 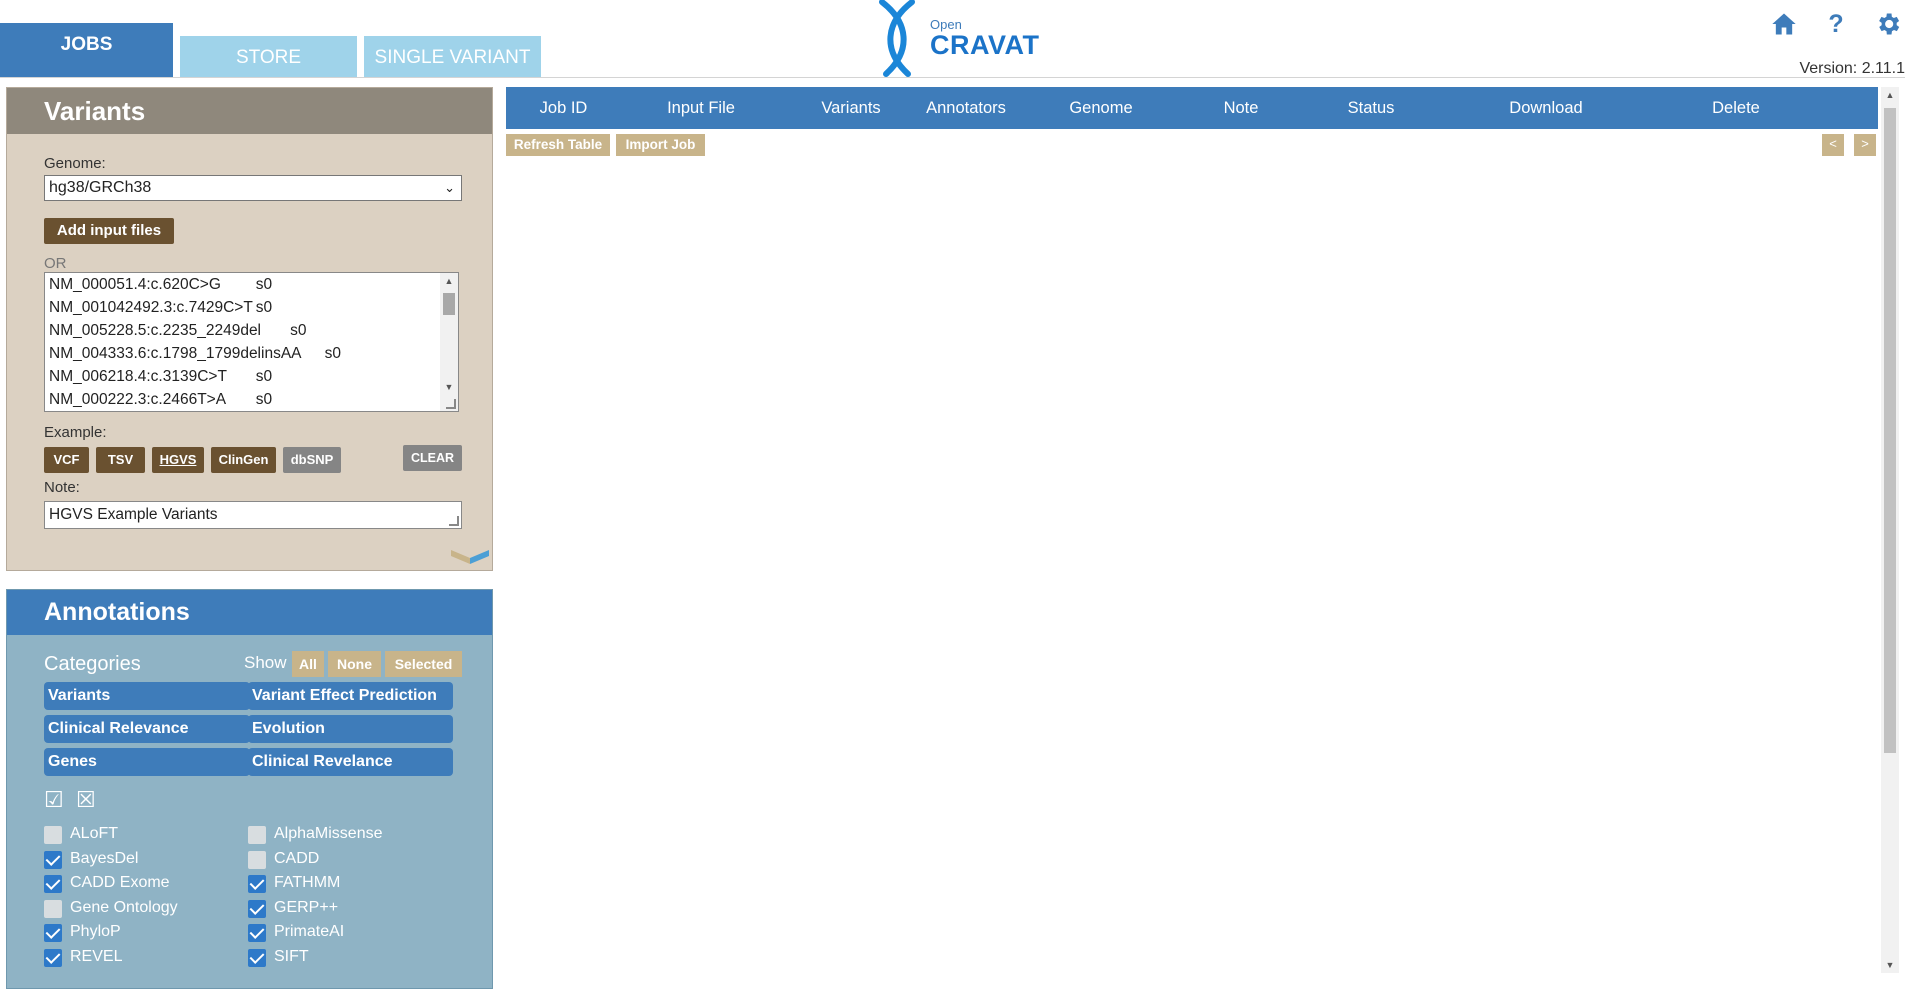 I want to click on previous-page-button: <, so click(x=1833, y=145).